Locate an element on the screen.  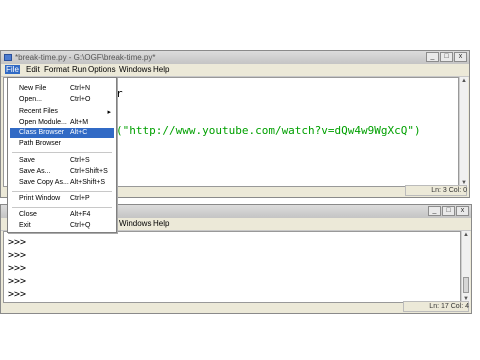
menu-format: Format is located at coordinates (56, 69).